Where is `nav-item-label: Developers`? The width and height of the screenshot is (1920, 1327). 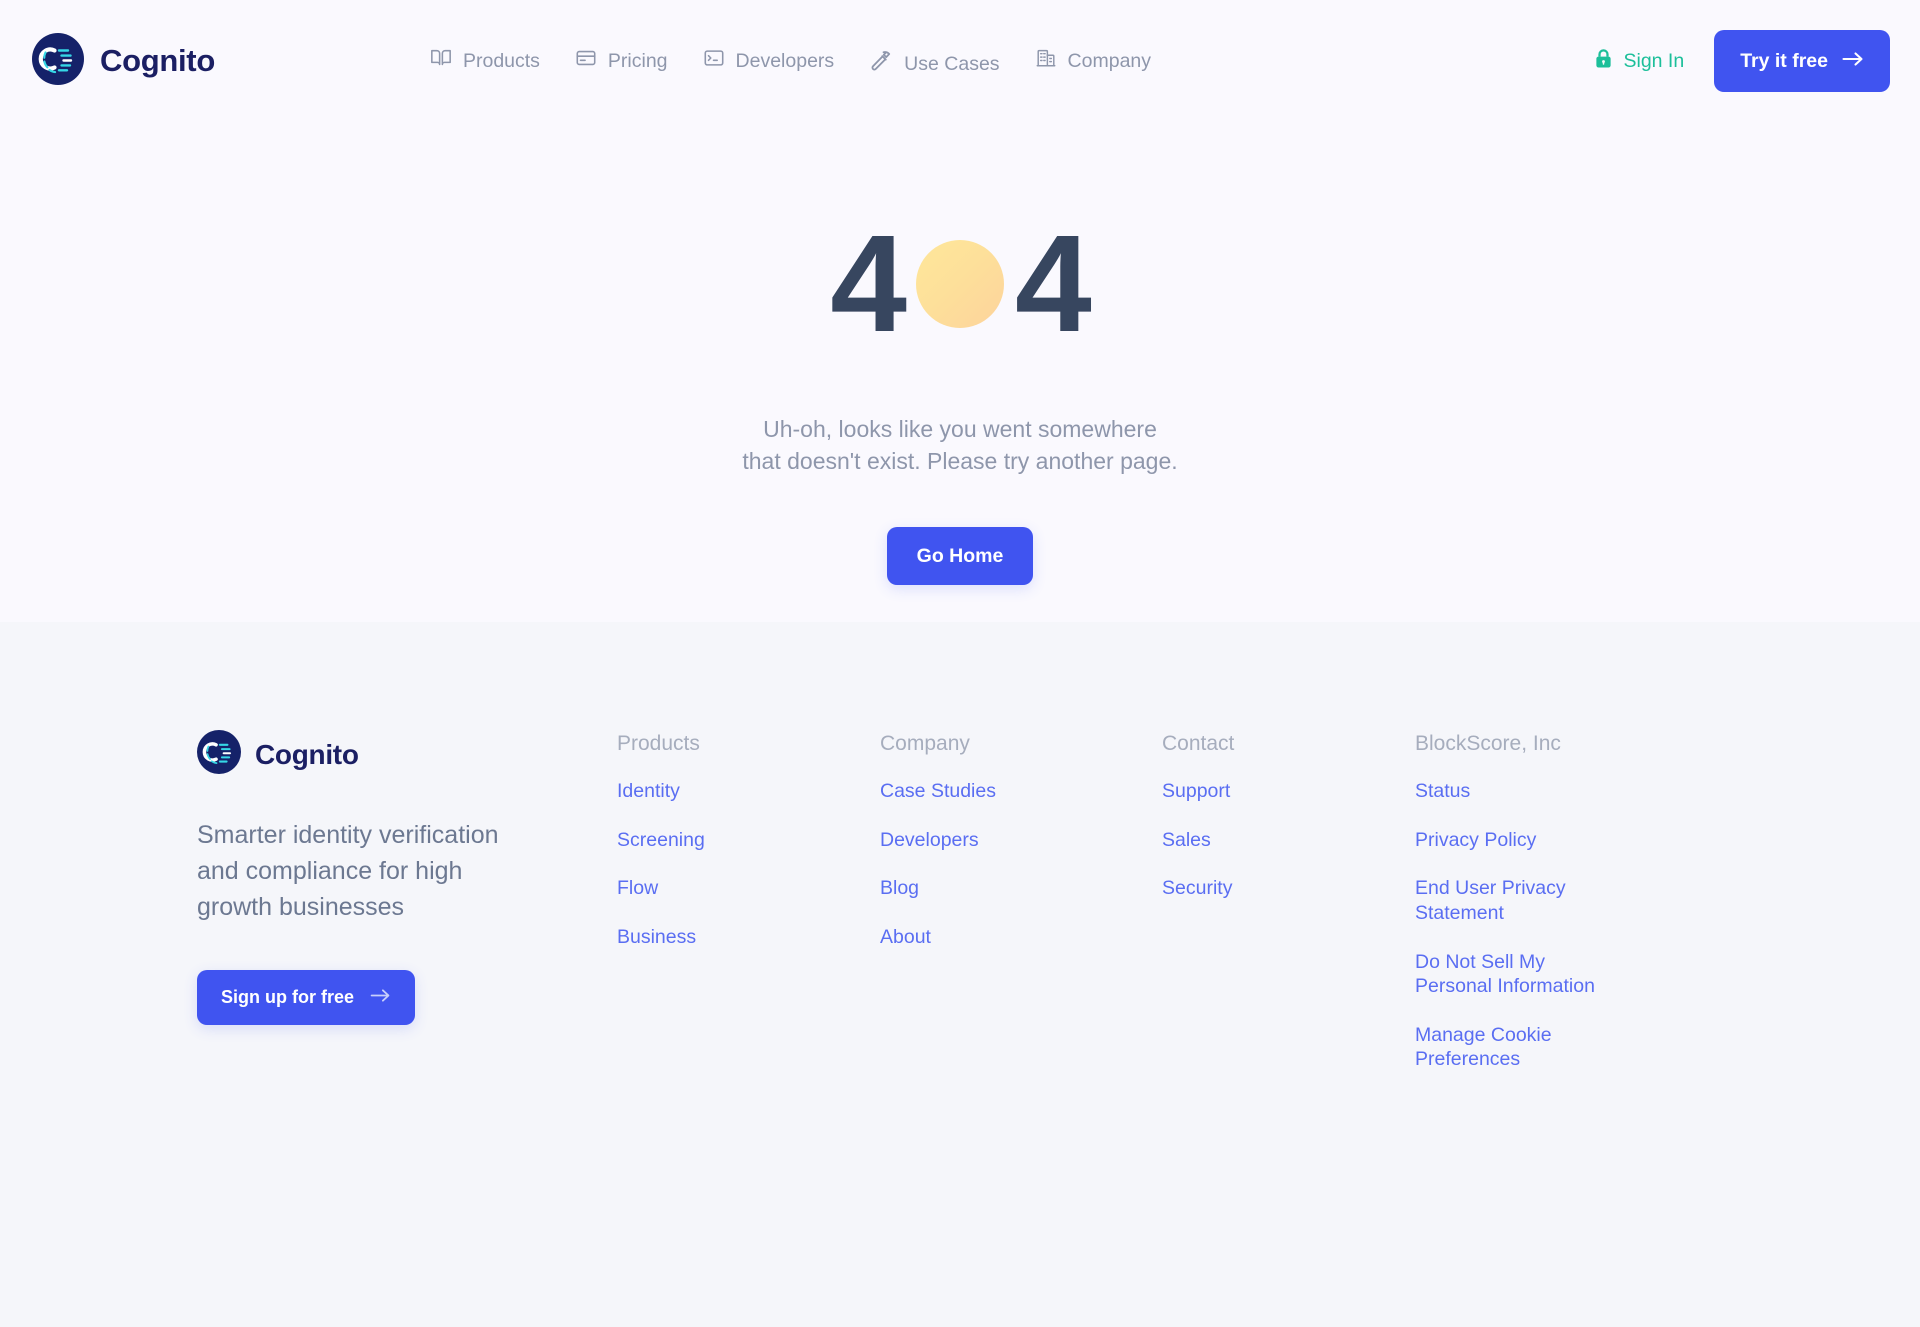
nav-item-label: Developers is located at coordinates (785, 60).